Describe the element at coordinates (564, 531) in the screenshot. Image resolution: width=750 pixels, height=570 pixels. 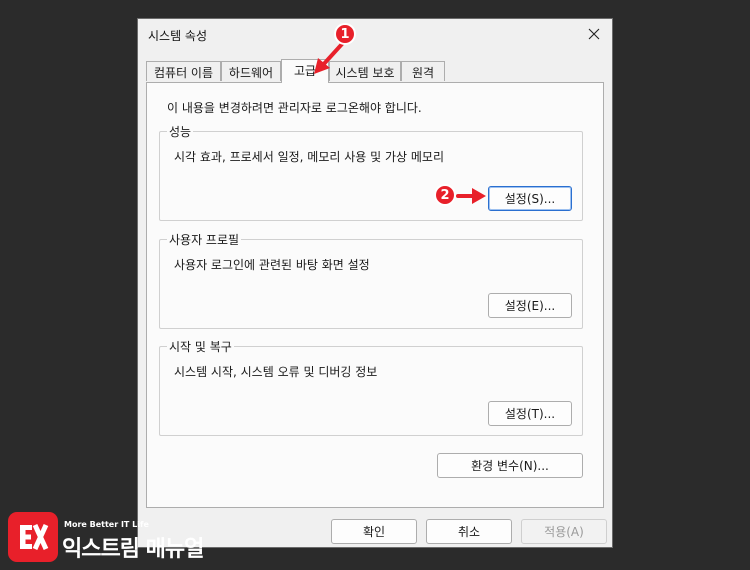
I see `apply-button: 적용(A)` at that location.